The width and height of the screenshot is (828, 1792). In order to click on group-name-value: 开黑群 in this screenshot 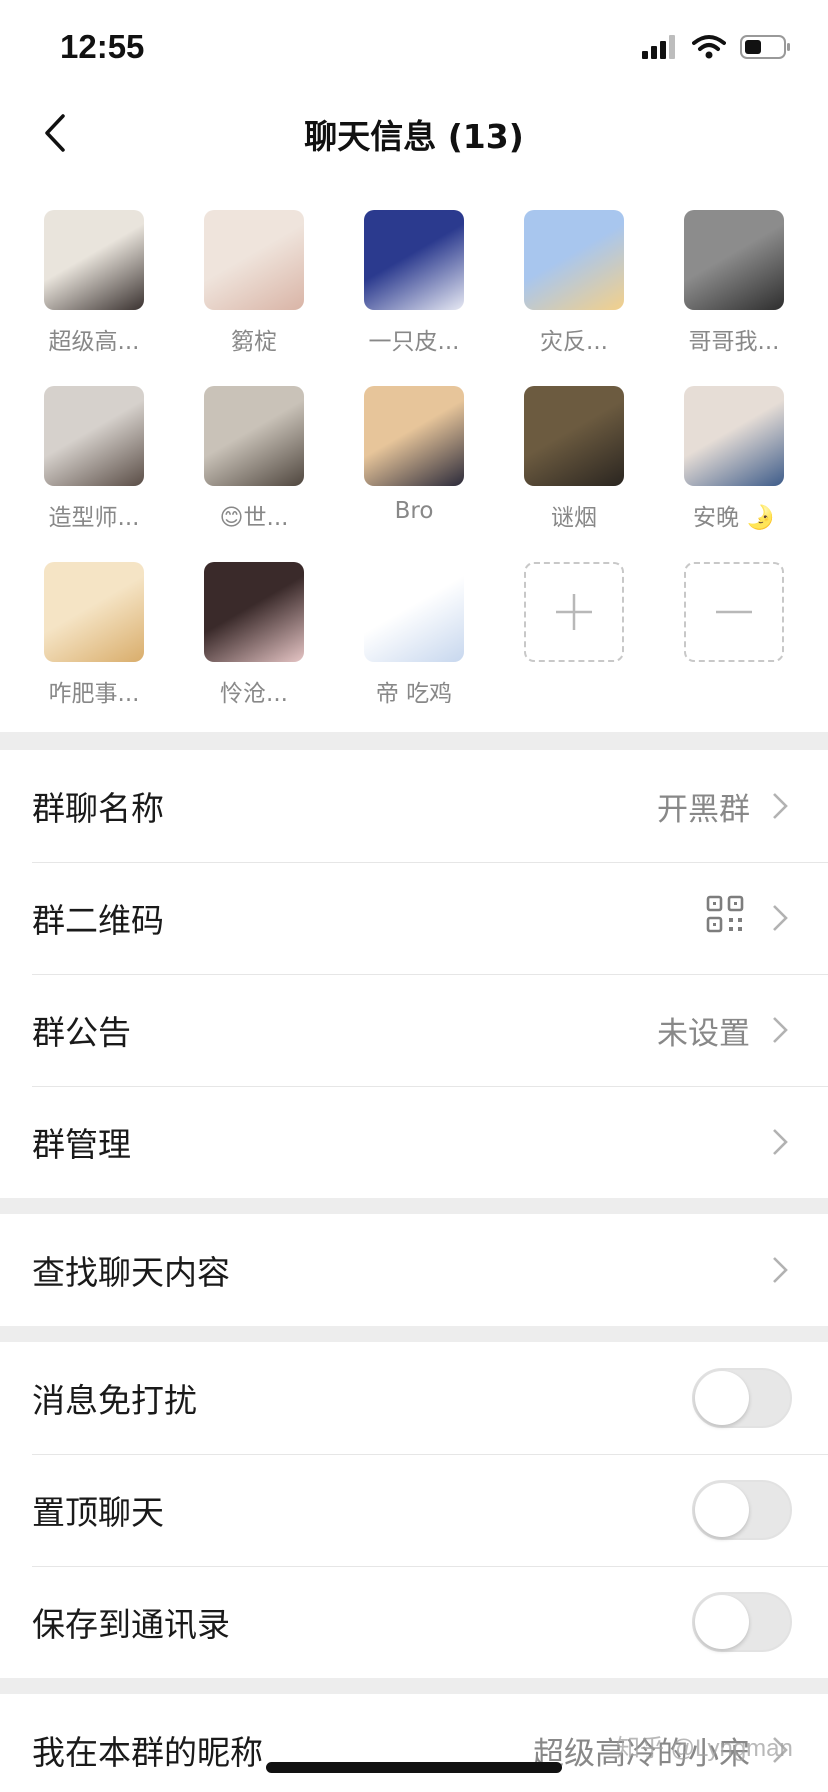, I will do `click(703, 809)`.